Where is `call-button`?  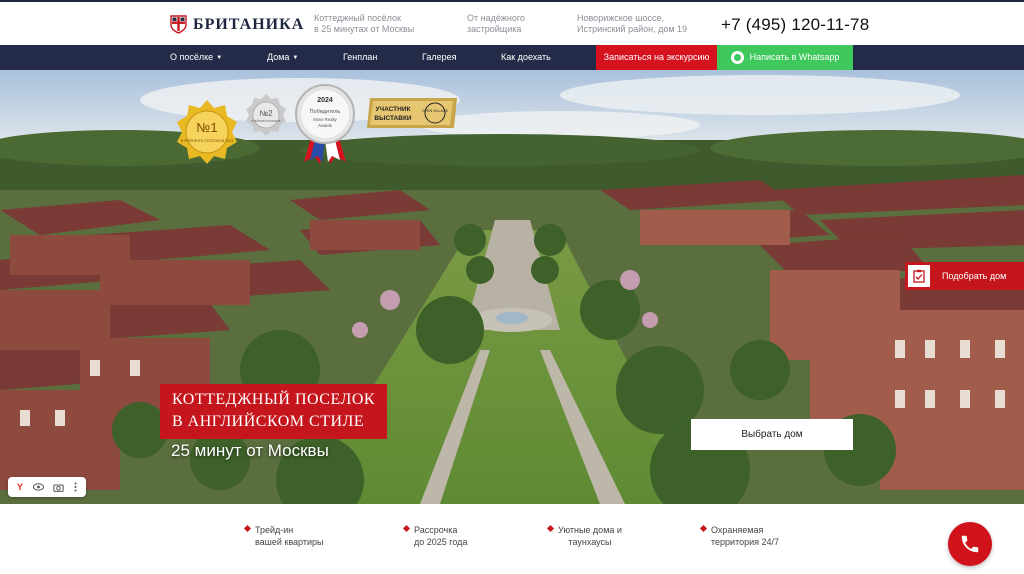 call-button is located at coordinates (970, 544).